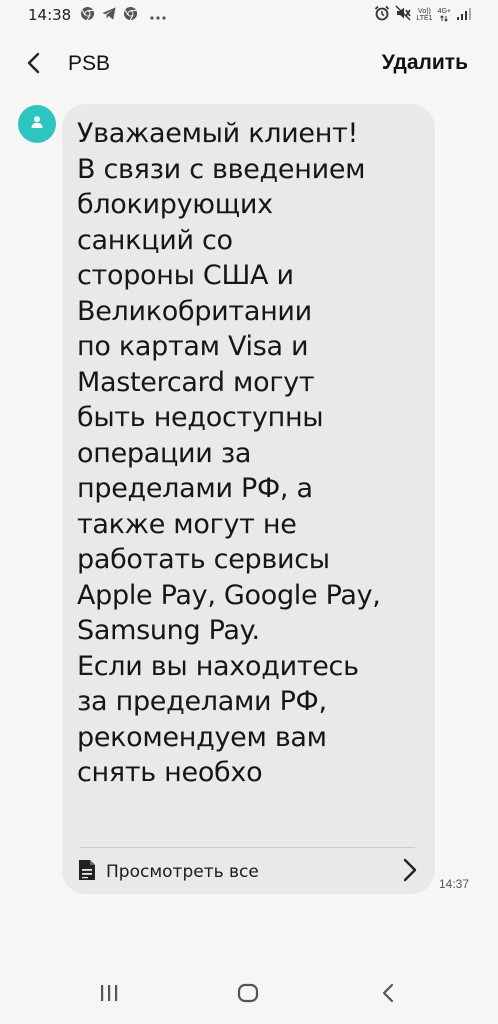  I want to click on home-button, so click(248, 995).